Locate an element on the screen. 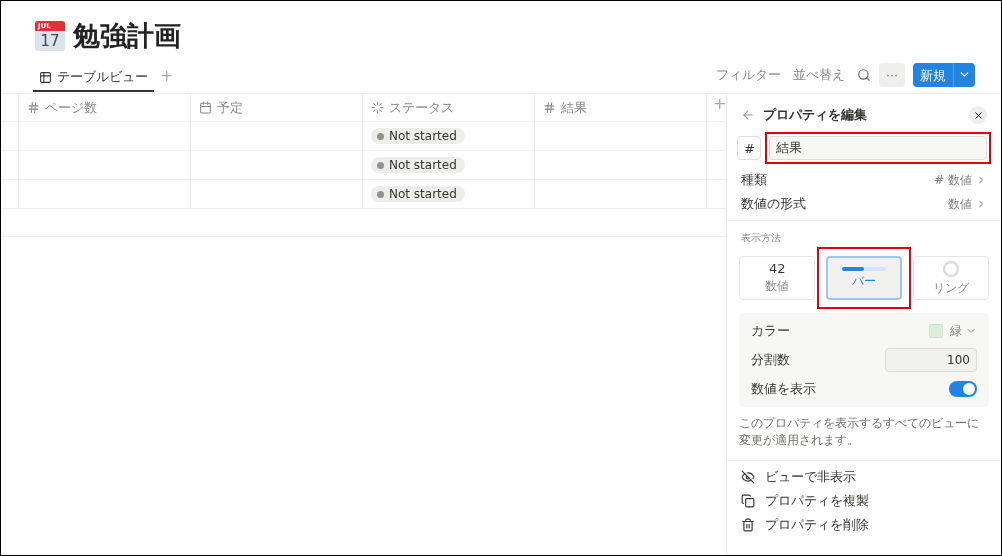 The height and width of the screenshot is (556, 1002). ring-icon is located at coordinates (951, 268).